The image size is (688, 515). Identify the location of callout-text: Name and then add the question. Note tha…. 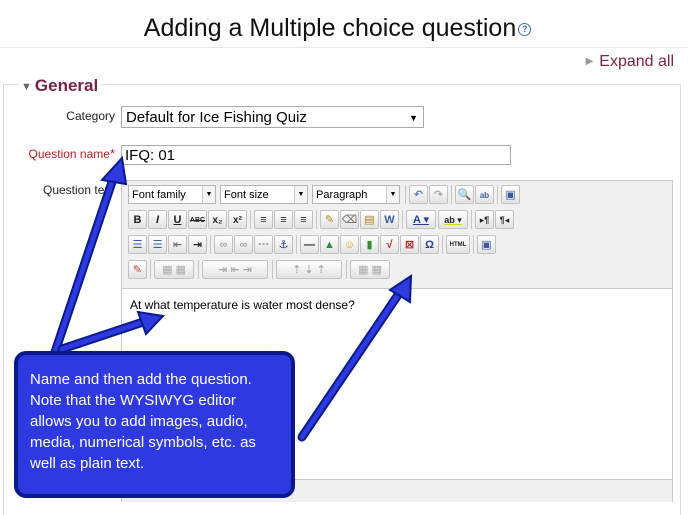
(143, 421).